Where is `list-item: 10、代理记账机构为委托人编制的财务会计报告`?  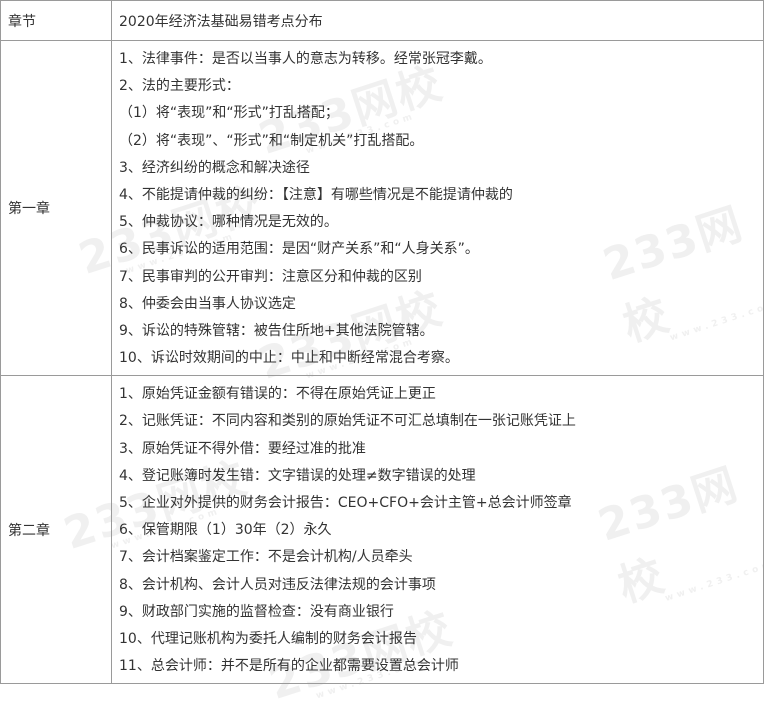
list-item: 10、代理记账机构为委托人编制的财务会计报告 is located at coordinates (268, 638).